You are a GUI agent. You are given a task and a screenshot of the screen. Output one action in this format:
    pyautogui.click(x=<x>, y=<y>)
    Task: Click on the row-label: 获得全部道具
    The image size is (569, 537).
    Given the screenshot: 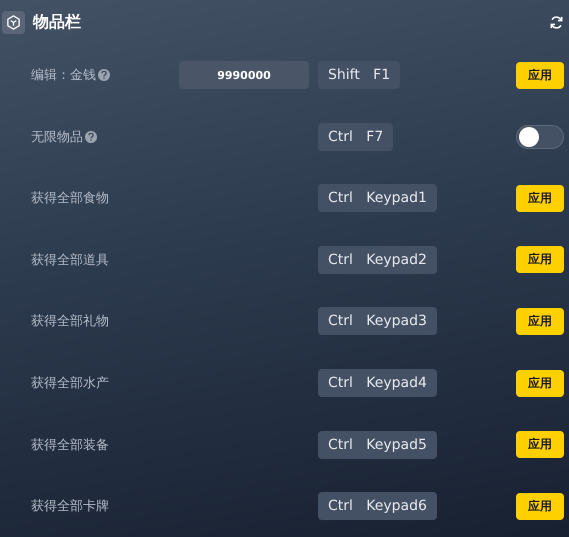 What is the action you would take?
    pyautogui.click(x=70, y=260)
    